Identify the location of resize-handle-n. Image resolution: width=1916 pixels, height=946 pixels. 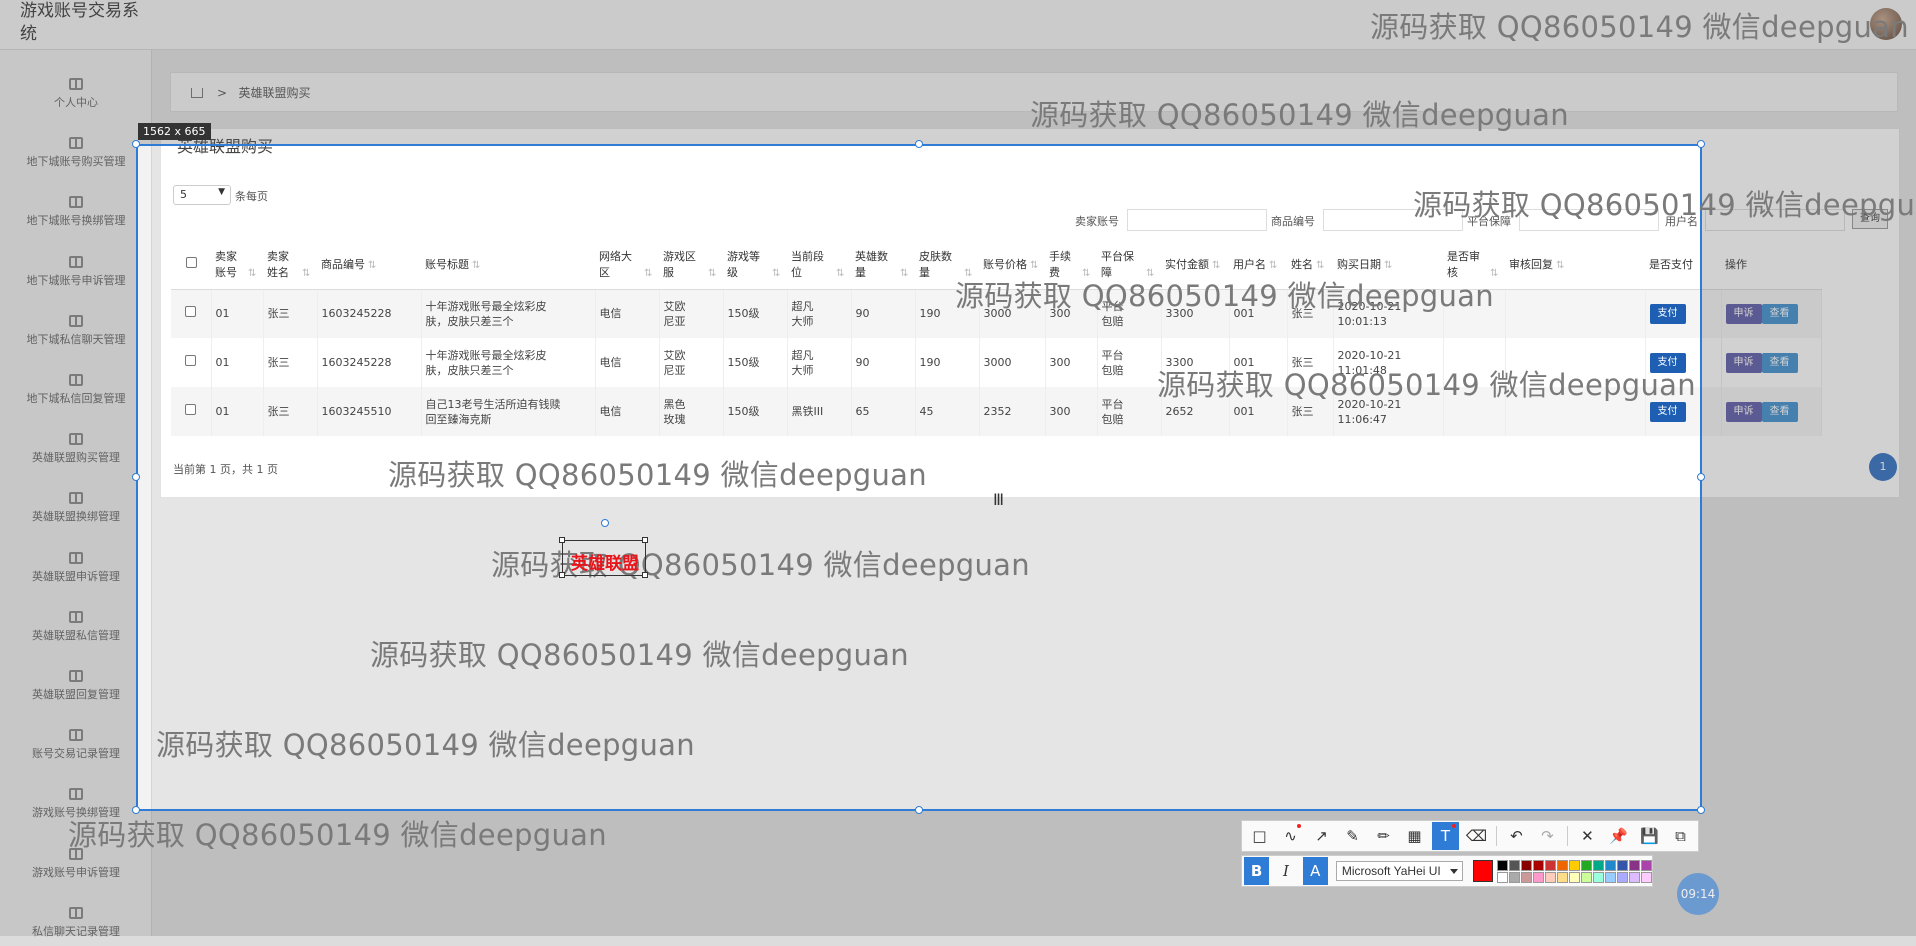
(919, 144).